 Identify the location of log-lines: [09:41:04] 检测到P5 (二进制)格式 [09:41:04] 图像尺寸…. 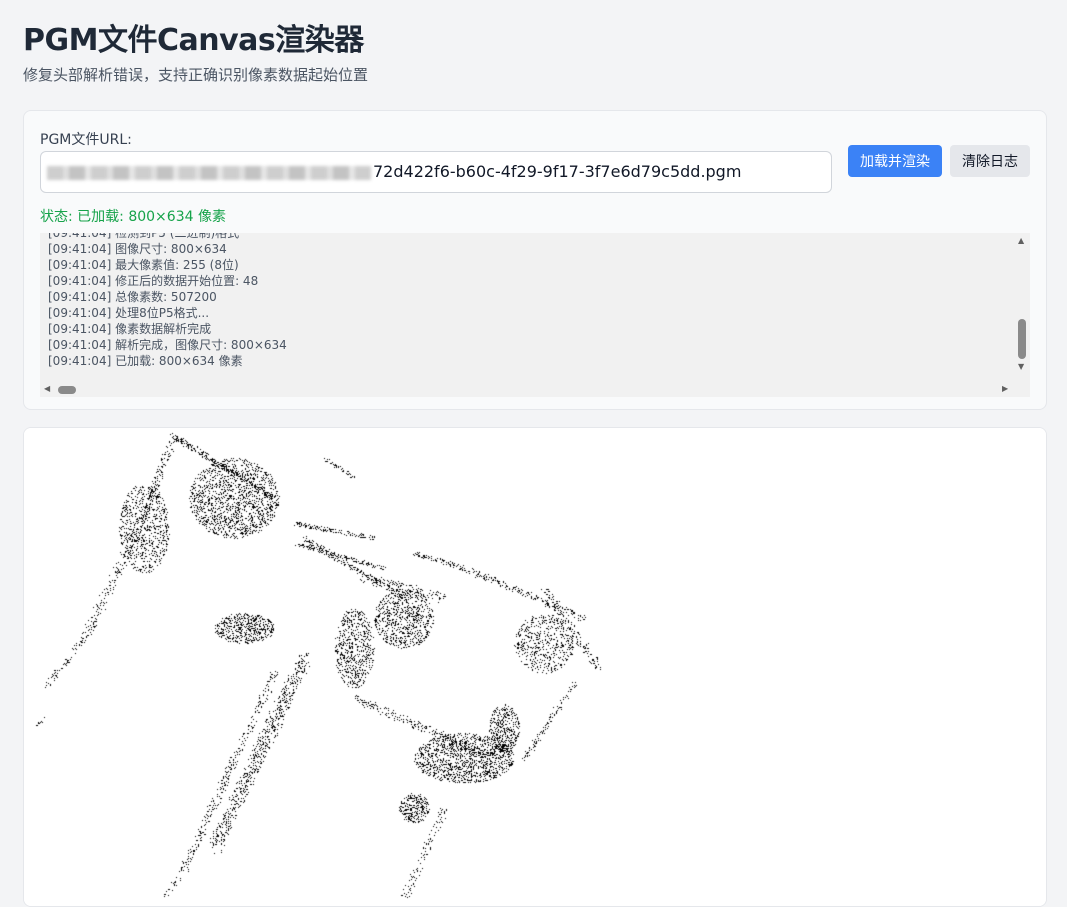
(529, 301).